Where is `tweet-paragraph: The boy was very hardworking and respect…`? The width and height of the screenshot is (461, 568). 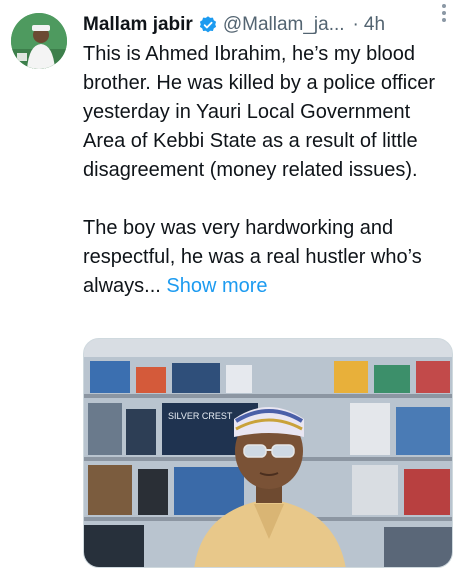
tweet-paragraph: The boy was very hardworking and respect… is located at coordinates (268, 257).